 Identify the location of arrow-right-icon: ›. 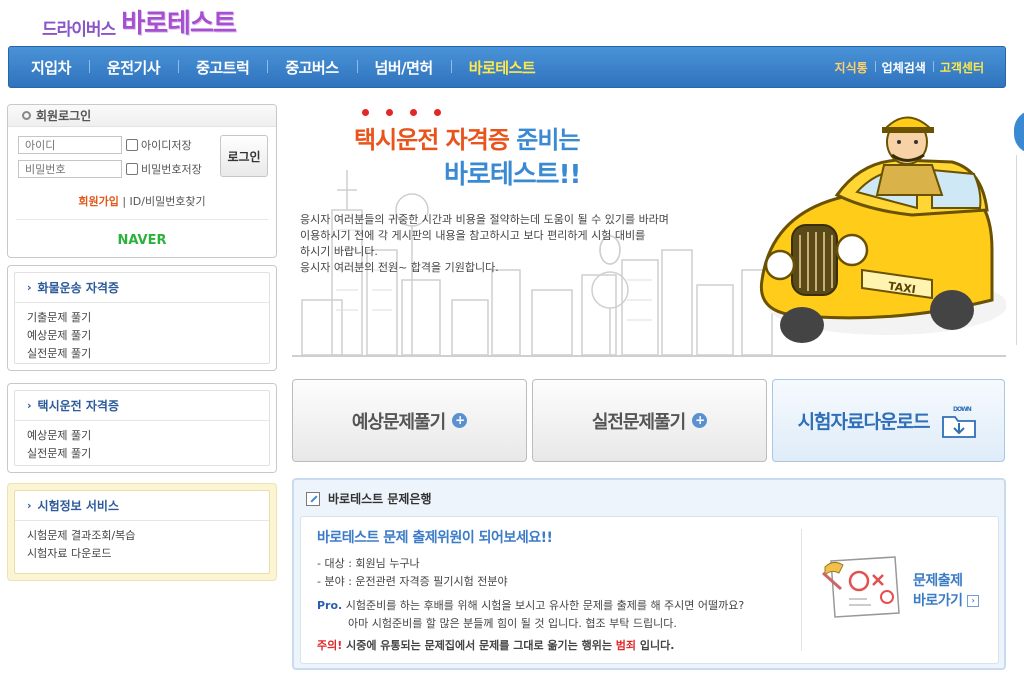
(972, 601).